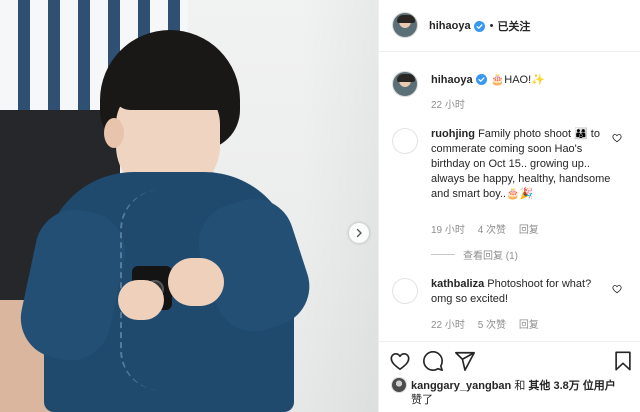  I want to click on likes-summary: kanggary_yangban 和 其他 3.8万 位用户 赞了, so click(513, 392).